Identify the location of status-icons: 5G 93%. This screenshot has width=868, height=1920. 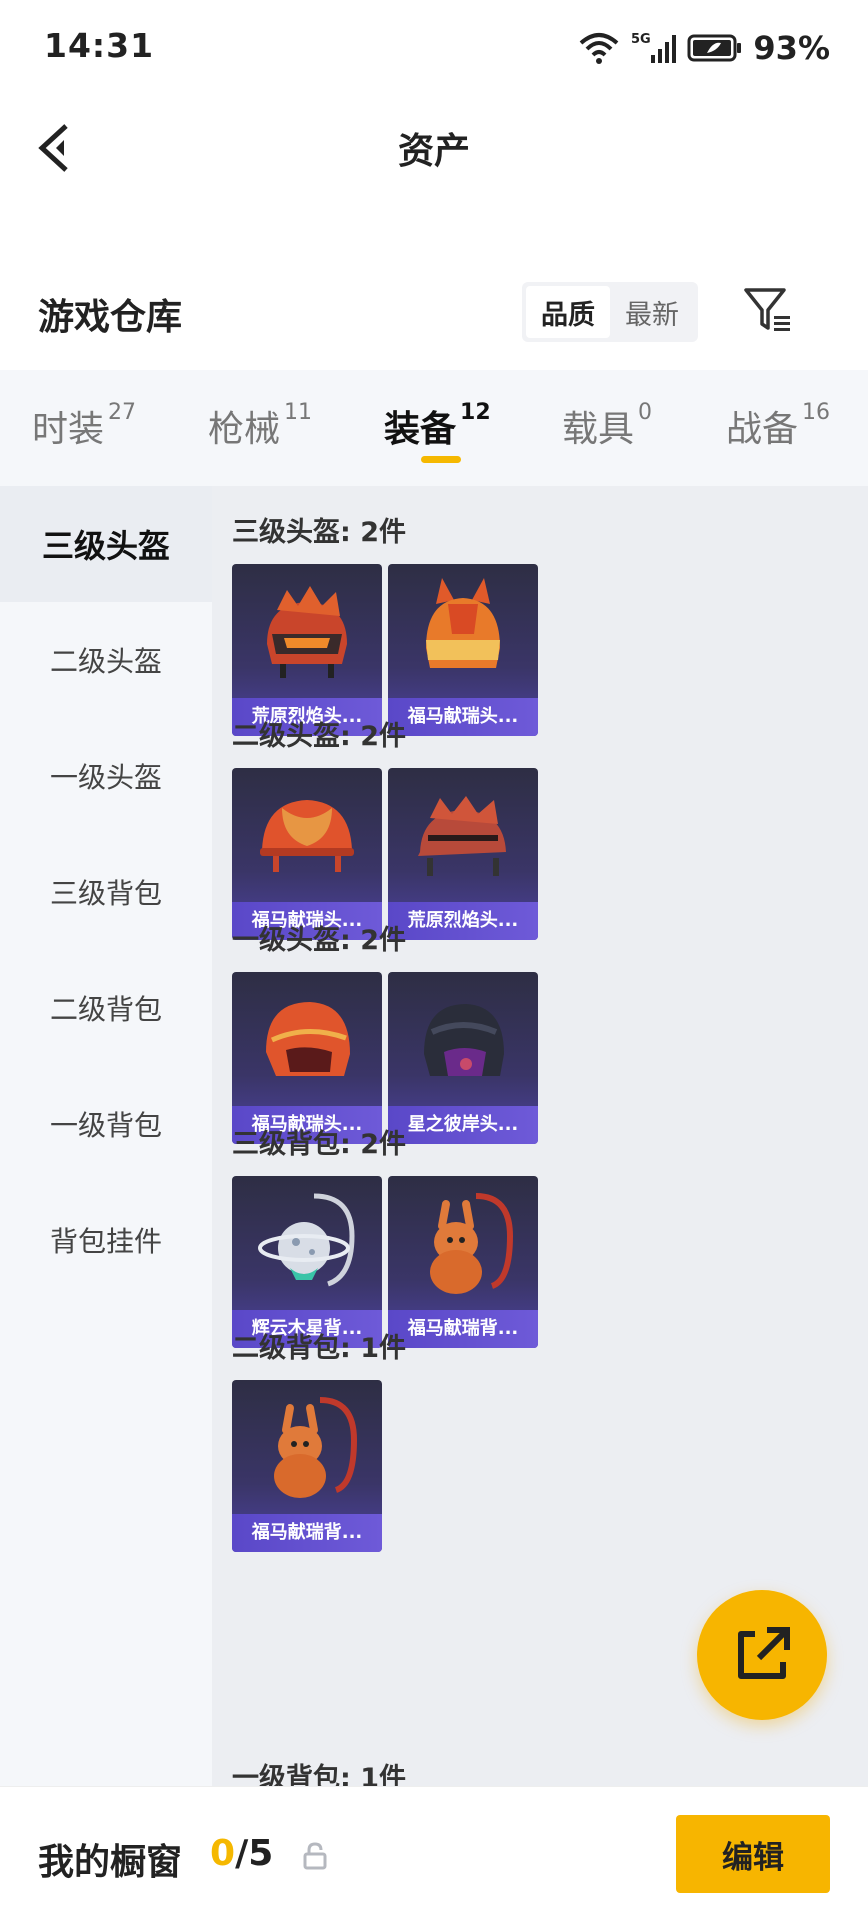
(703, 48).